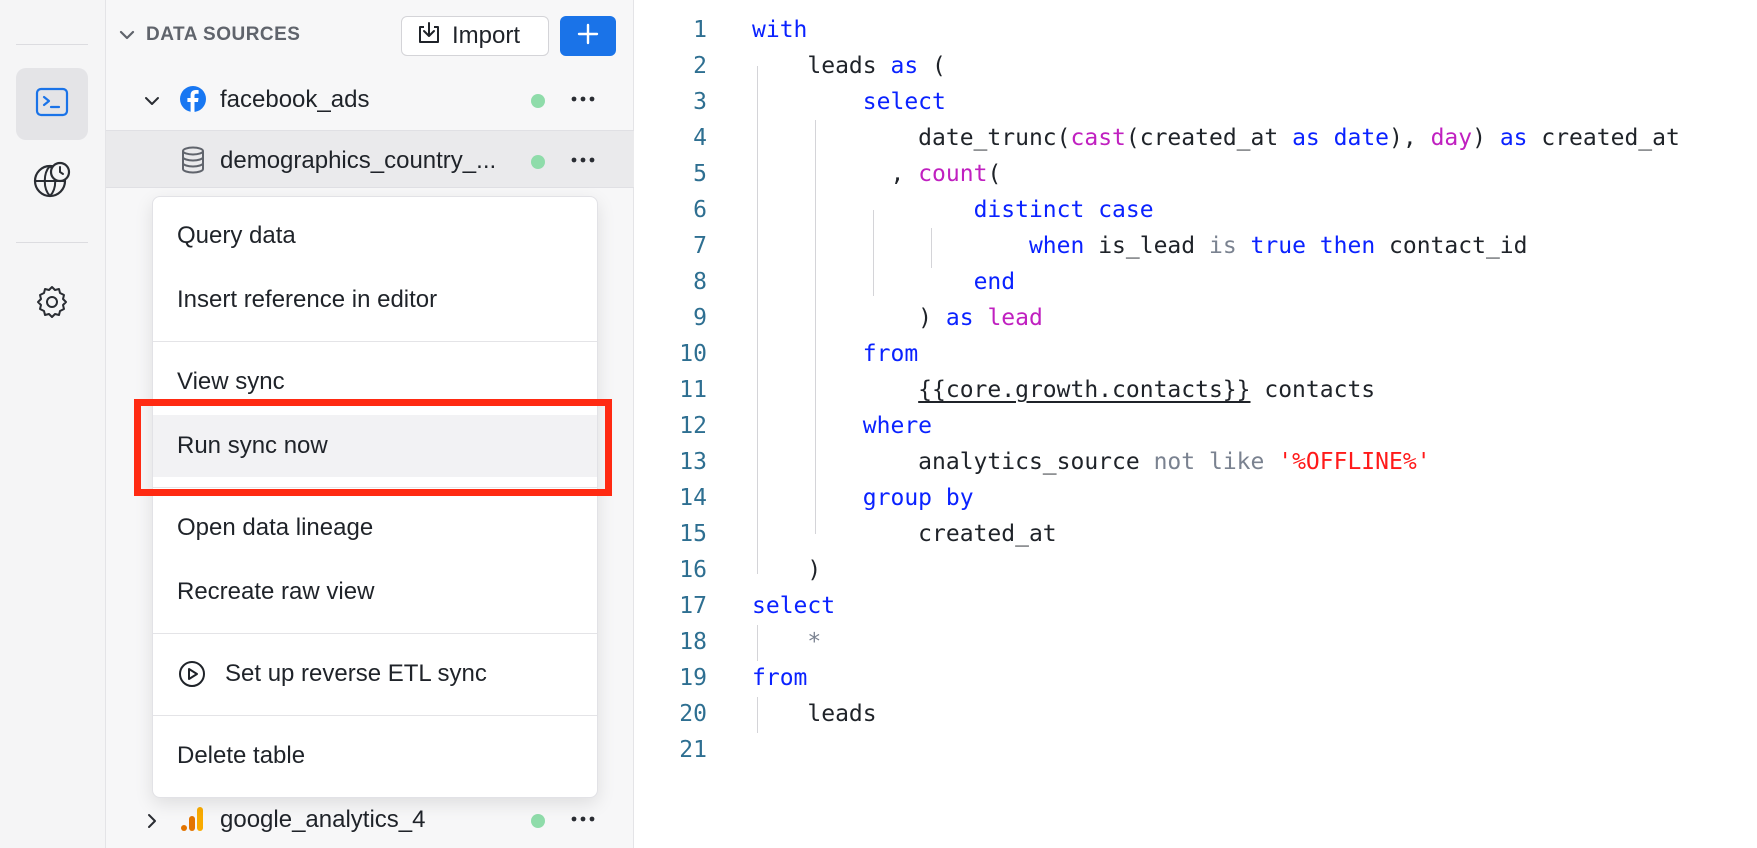  Describe the element at coordinates (375, 300) in the screenshot. I see `menu-item-insert-reference: Insert reference in editor` at that location.